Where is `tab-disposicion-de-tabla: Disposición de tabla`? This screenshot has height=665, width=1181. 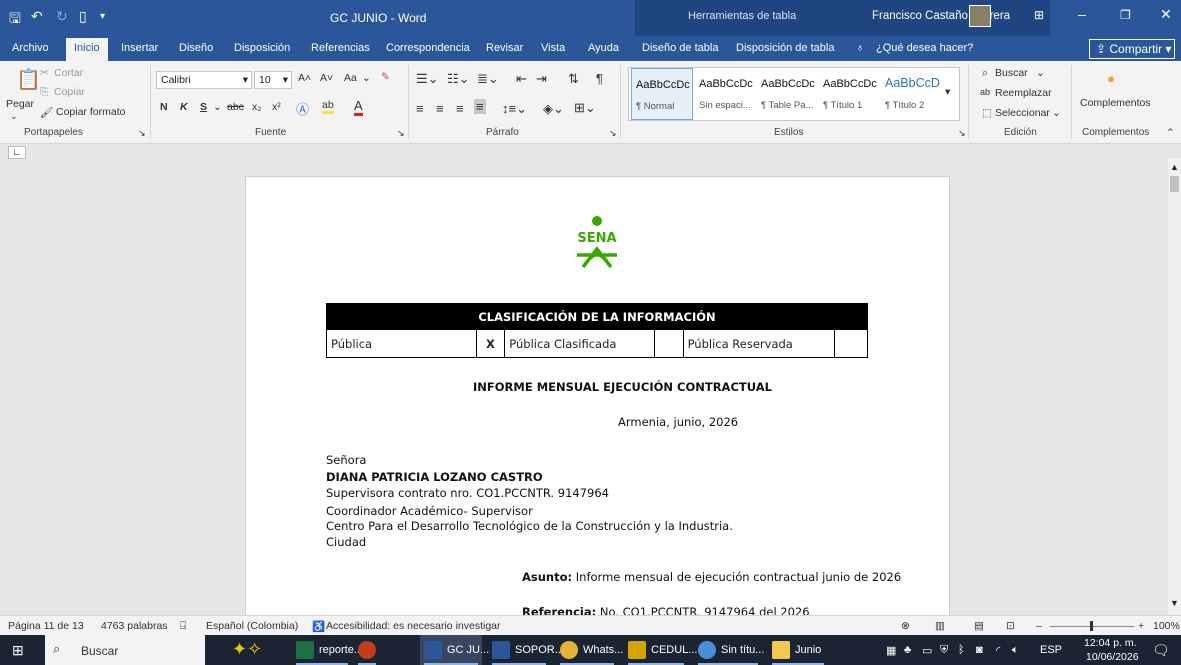
tab-disposicion-de-tabla: Disposición de tabla is located at coordinates (785, 48).